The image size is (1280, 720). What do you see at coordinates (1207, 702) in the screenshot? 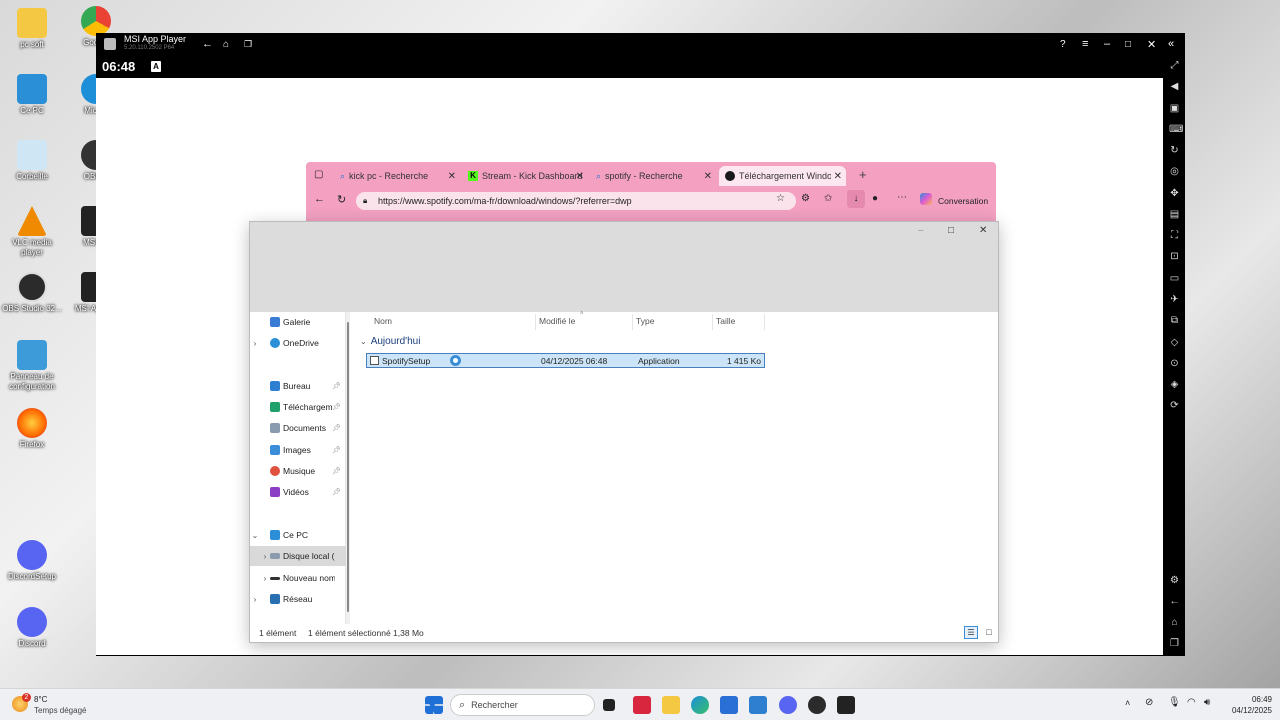
I see `speaker-icon: 🔊︎` at bounding box center [1207, 702].